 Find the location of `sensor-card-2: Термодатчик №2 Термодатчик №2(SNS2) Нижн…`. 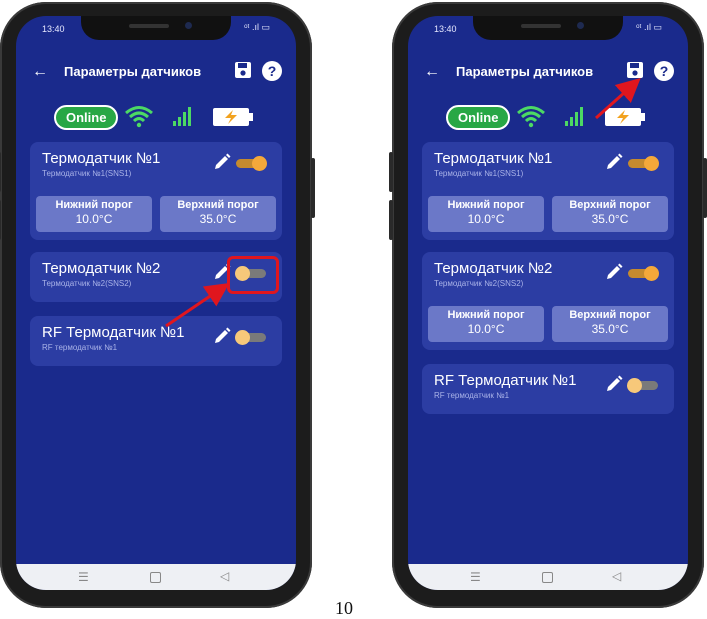

sensor-card-2: Термодатчик №2 Термодатчик №2(SNS2) Нижн… is located at coordinates (548, 301).